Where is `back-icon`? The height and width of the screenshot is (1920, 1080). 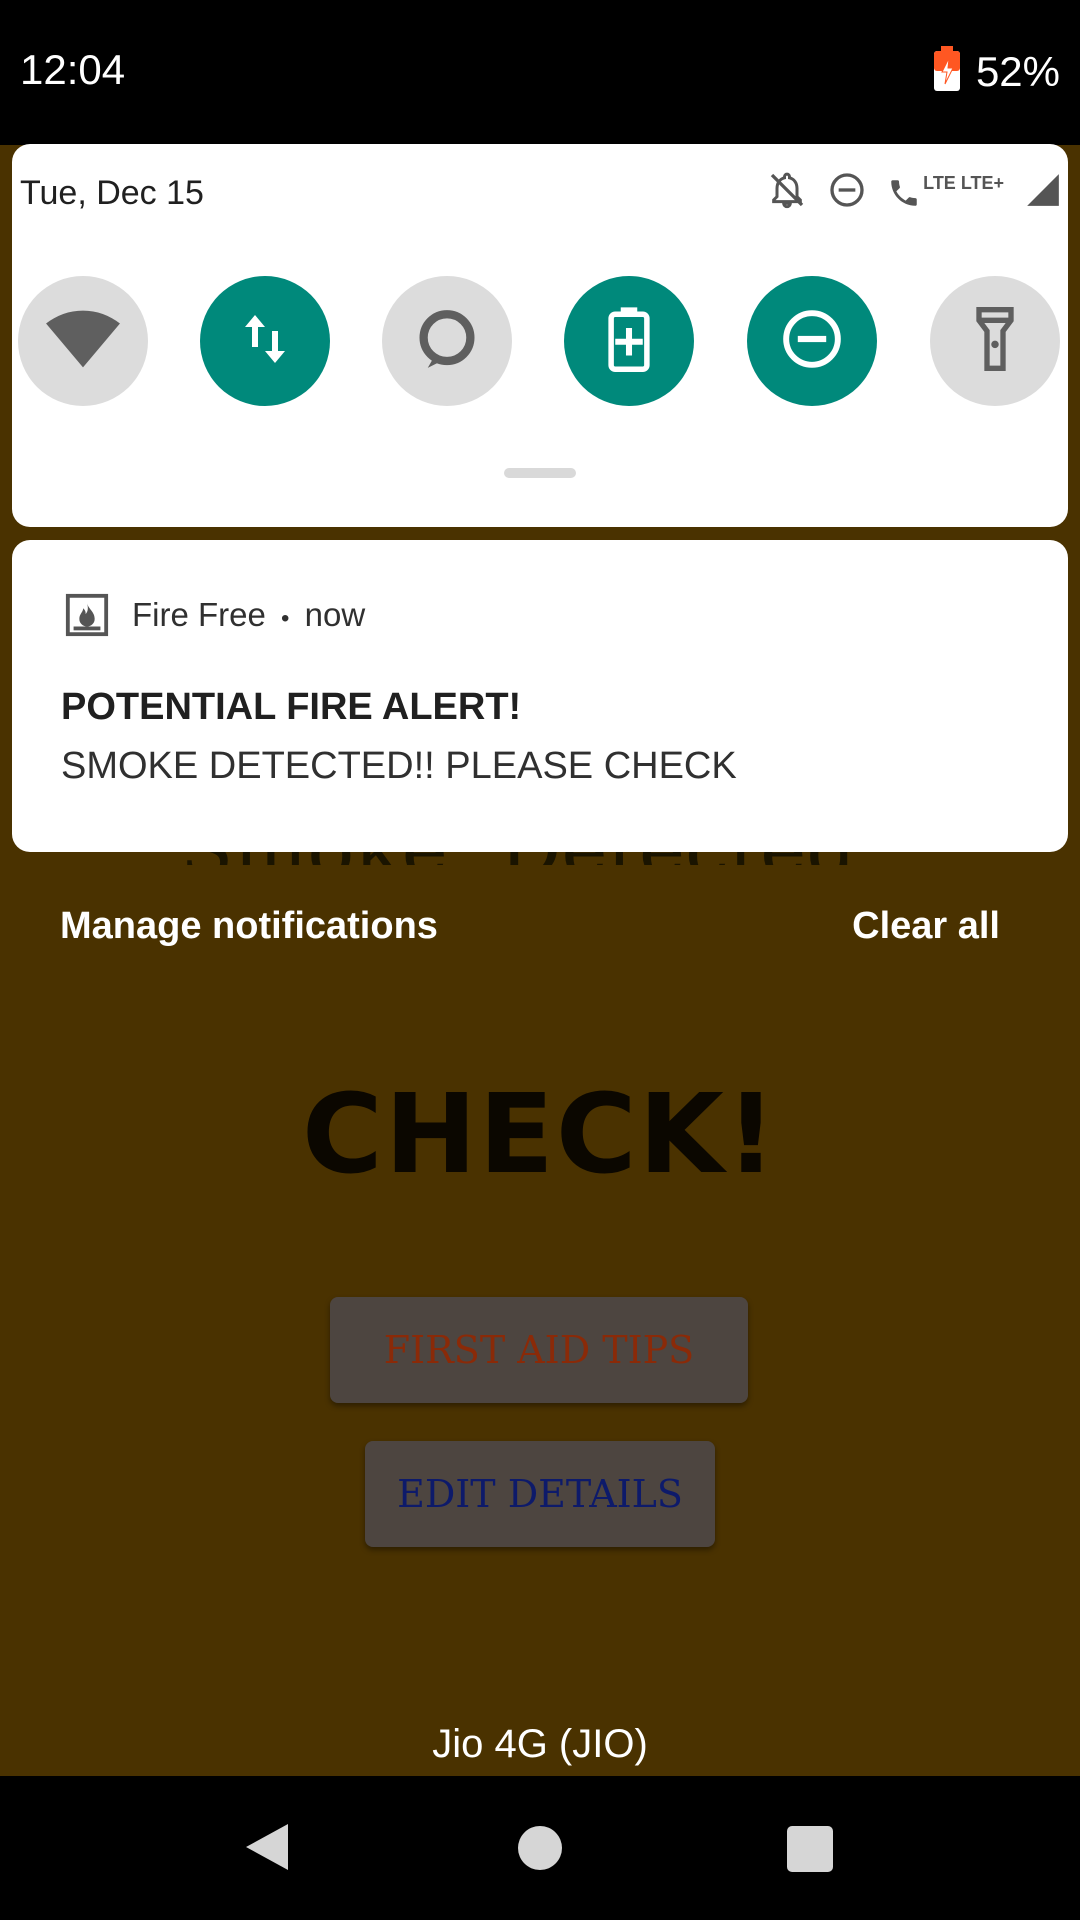 back-icon is located at coordinates (267, 1849).